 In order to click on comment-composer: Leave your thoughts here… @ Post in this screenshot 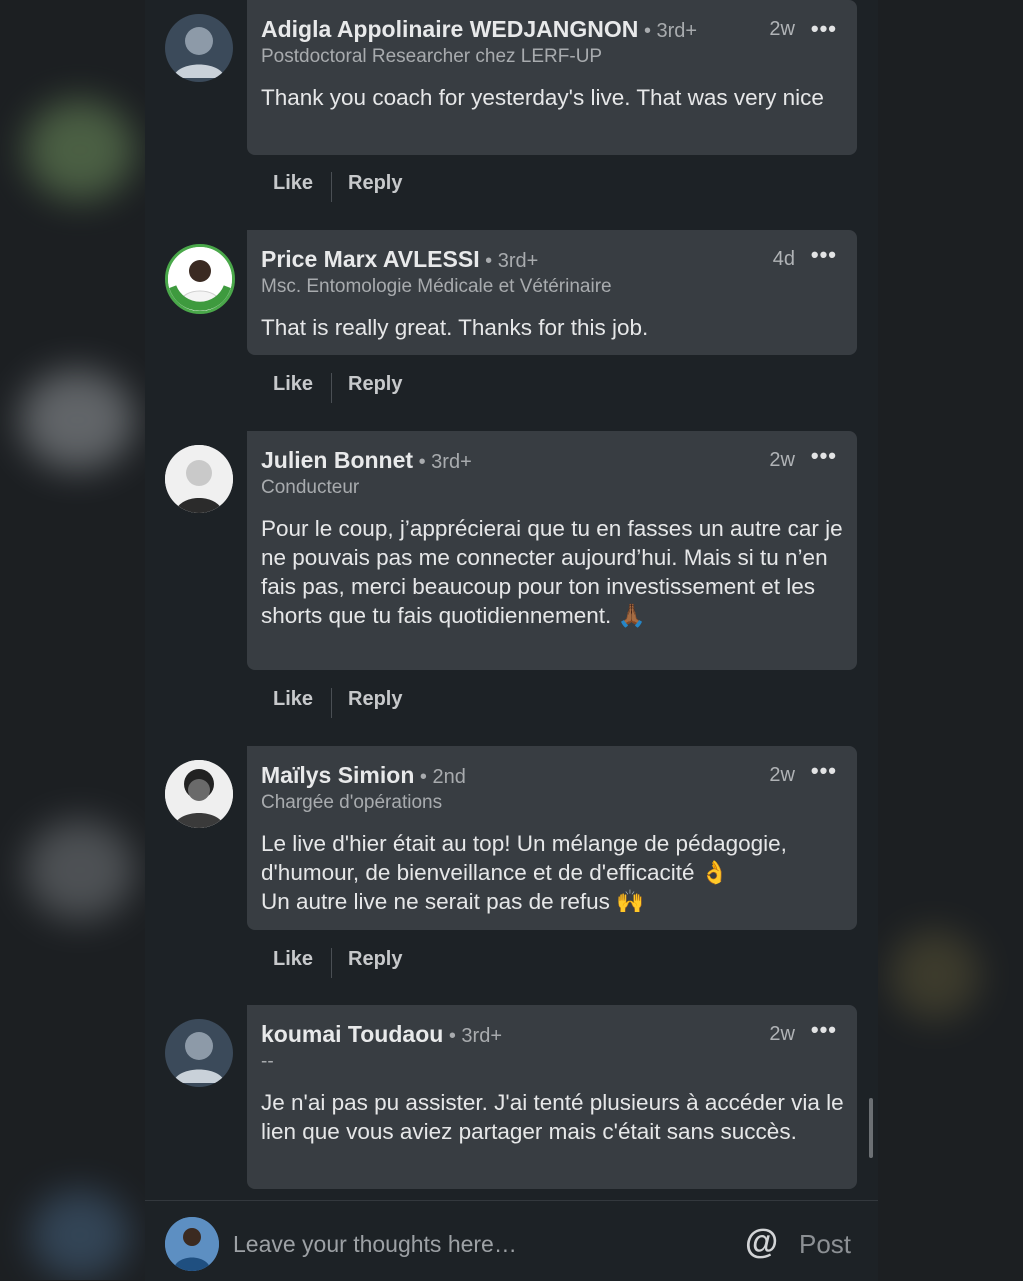, I will do `click(511, 1240)`.